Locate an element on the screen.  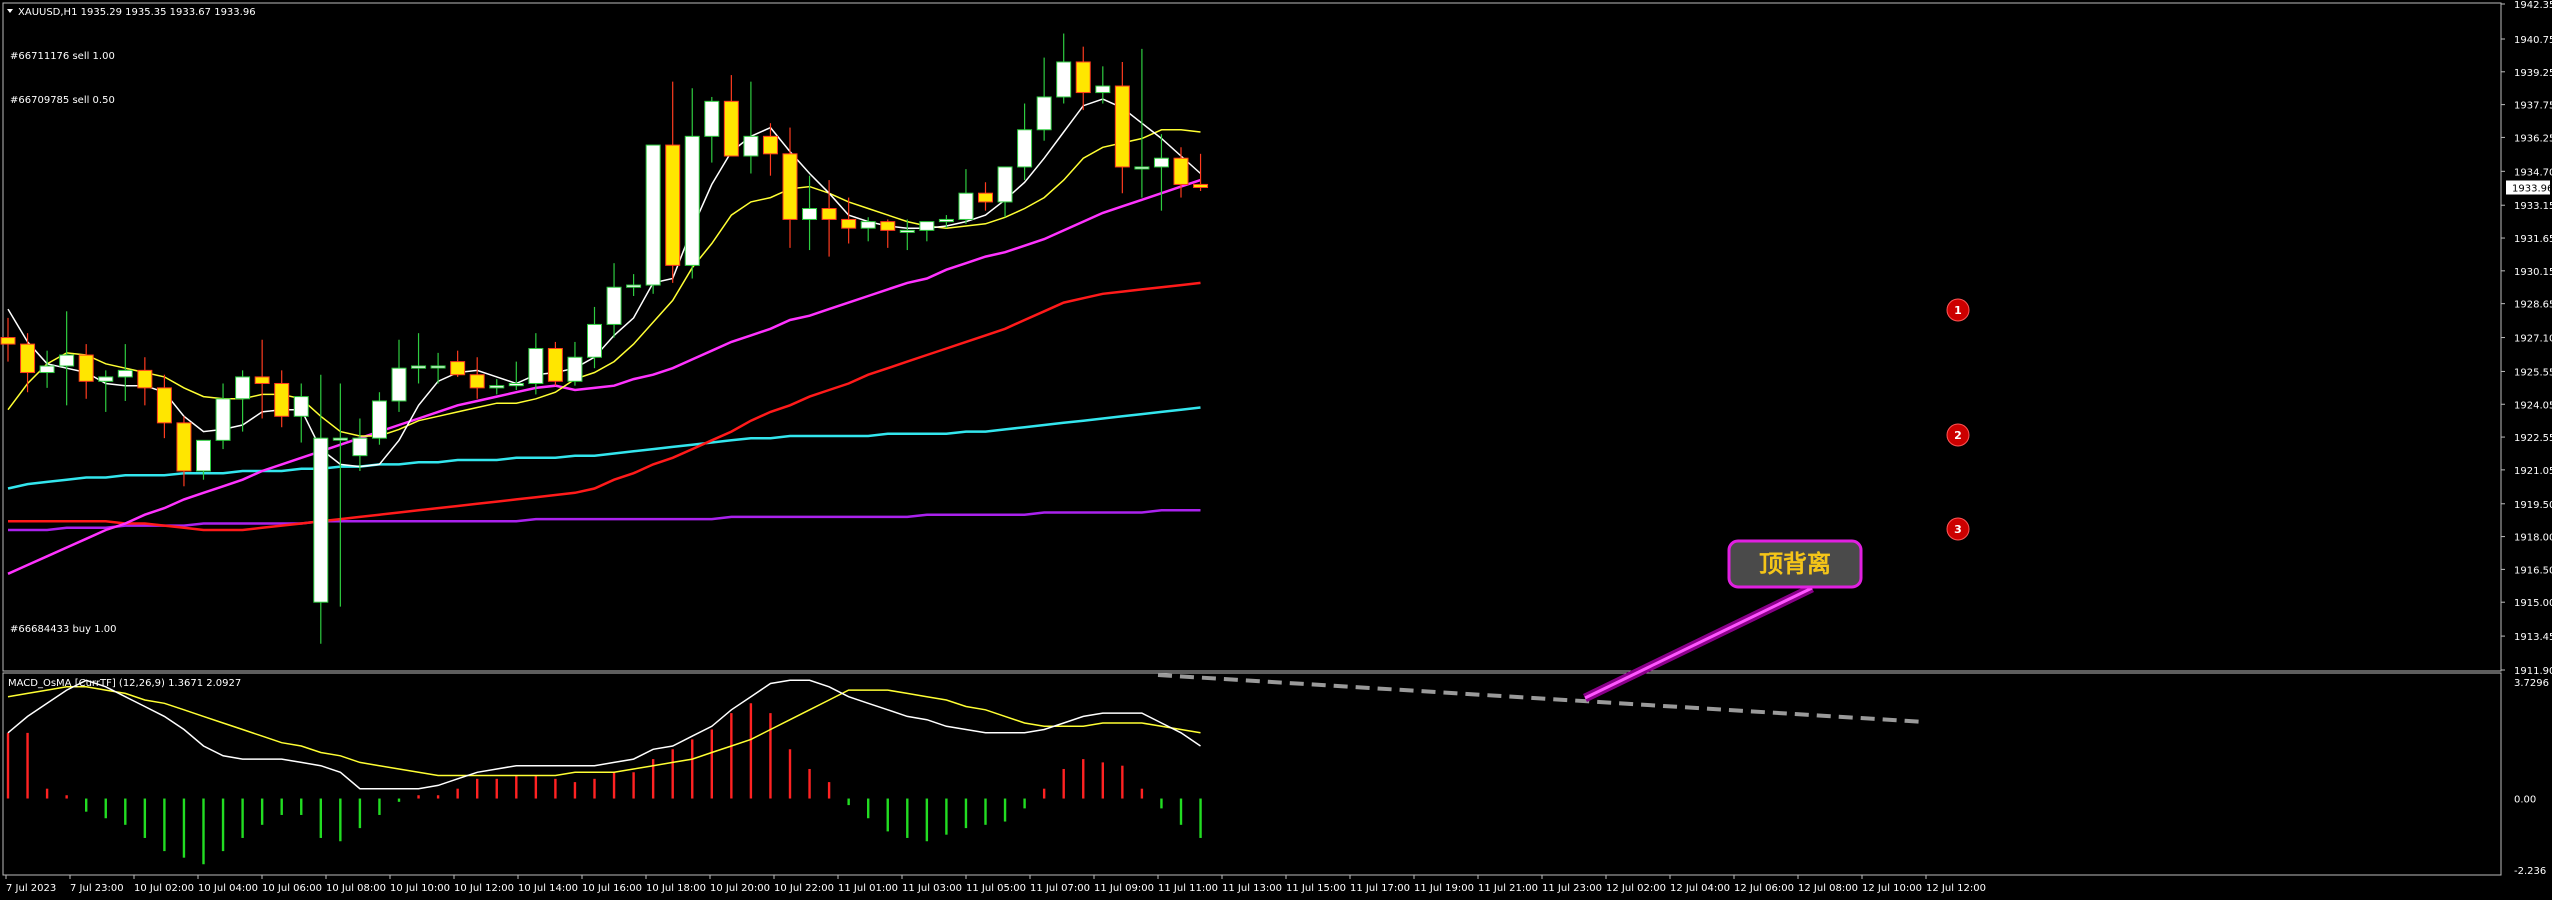
marker-2: 2 is located at coordinates (1958, 435).